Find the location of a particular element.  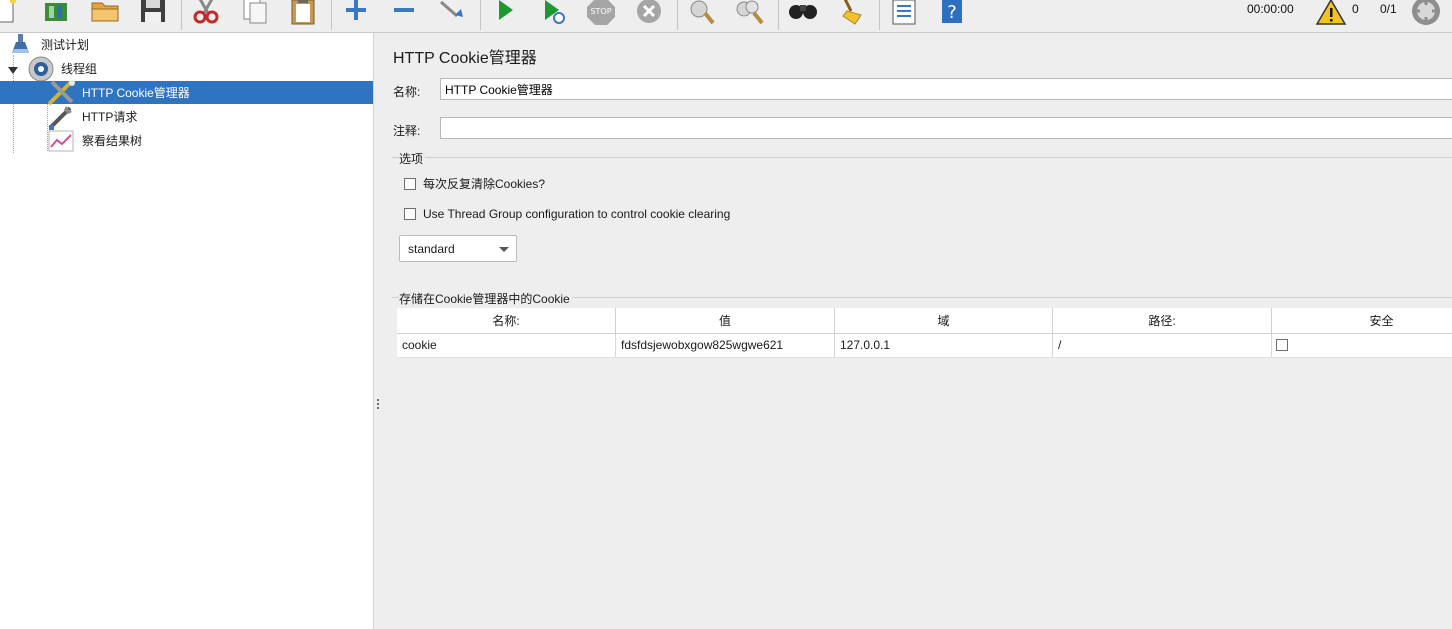

templates-icon is located at coordinates (57, 14).